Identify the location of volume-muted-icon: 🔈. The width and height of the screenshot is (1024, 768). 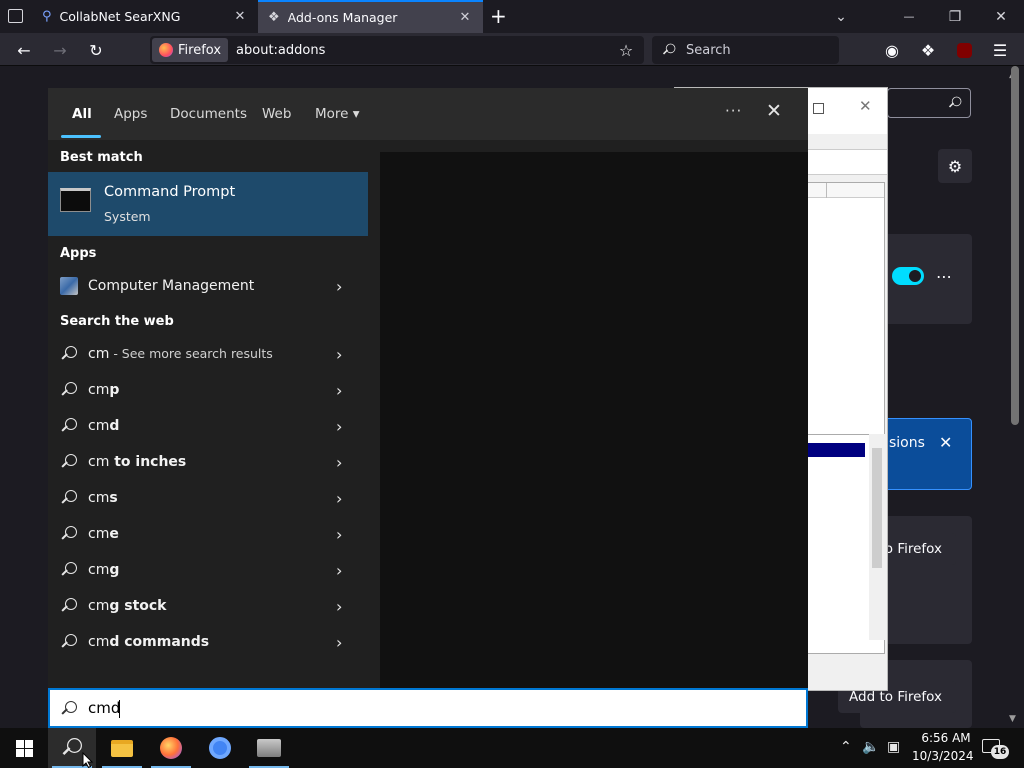
(870, 747).